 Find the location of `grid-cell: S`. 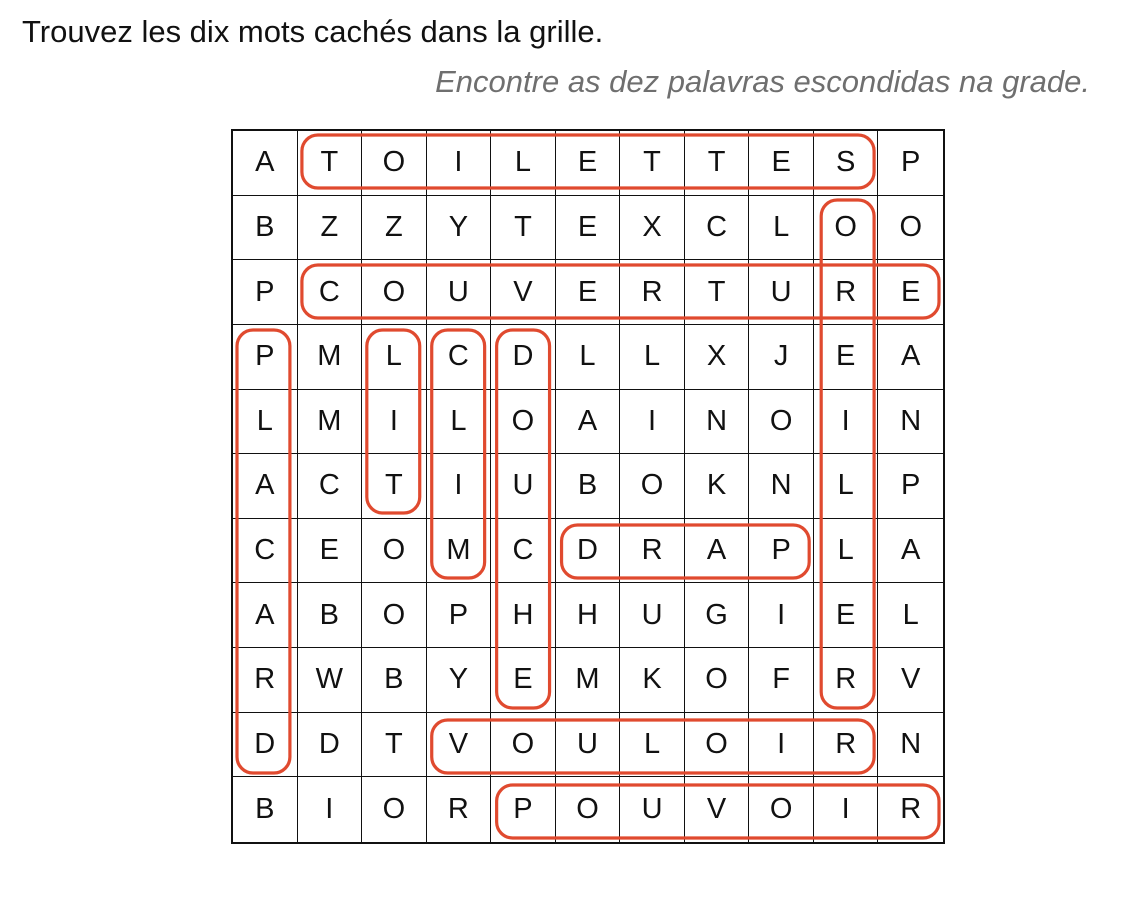

grid-cell: S is located at coordinates (846, 163).